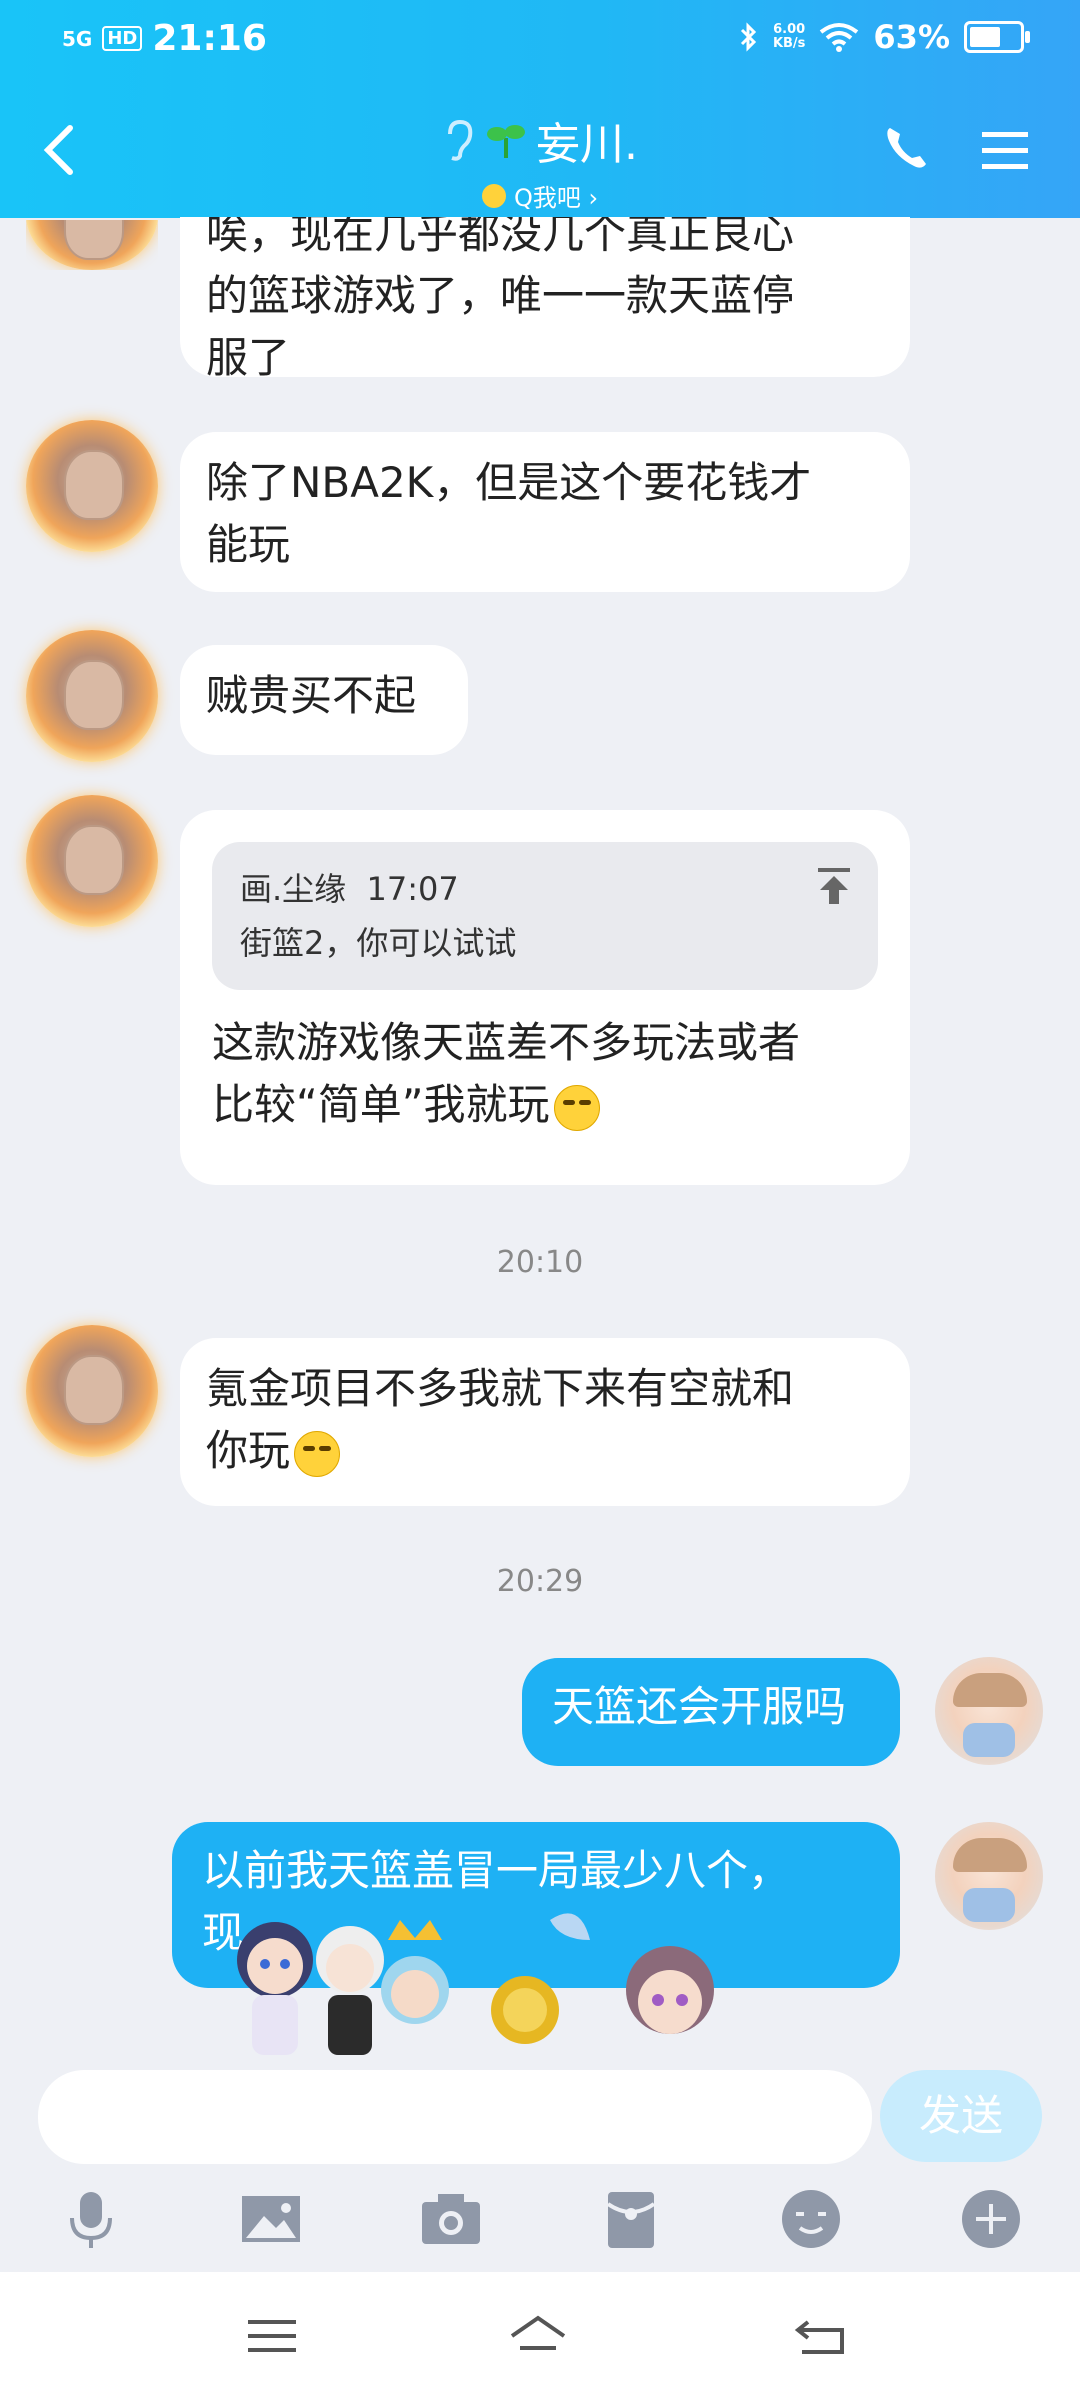 This screenshot has width=1080, height=2400. I want to click on sticker-gold-trophy, so click(540, 1978).